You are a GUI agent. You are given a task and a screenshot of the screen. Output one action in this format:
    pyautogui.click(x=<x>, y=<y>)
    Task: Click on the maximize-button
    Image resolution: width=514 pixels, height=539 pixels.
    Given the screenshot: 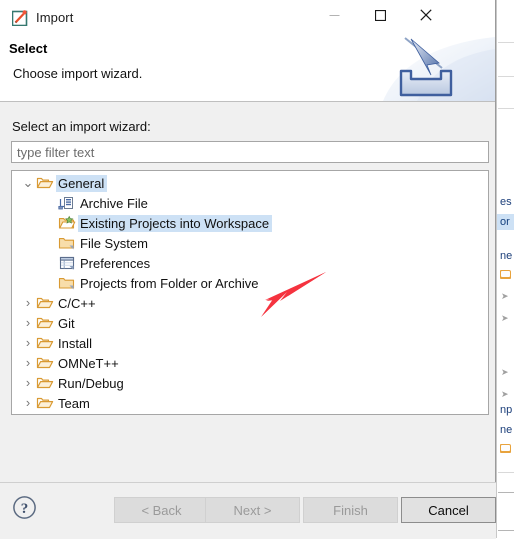 What is the action you would take?
    pyautogui.click(x=380, y=15)
    